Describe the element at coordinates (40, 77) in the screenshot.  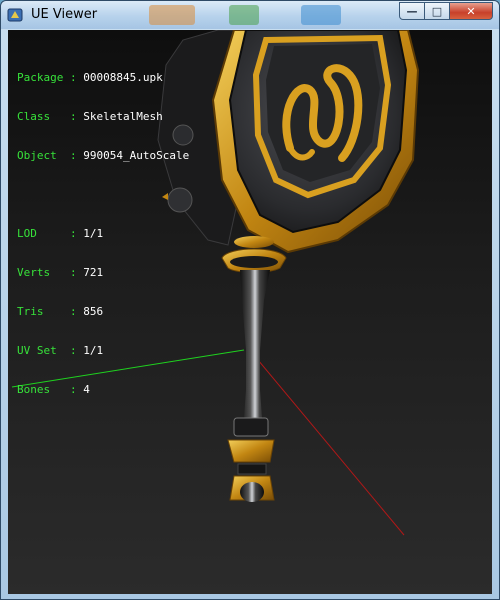
I see `info-label: Package` at that location.